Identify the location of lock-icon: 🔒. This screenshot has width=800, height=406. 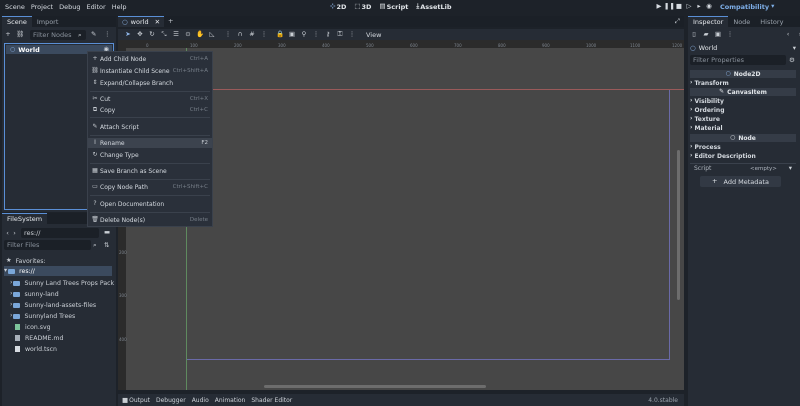
(280, 34).